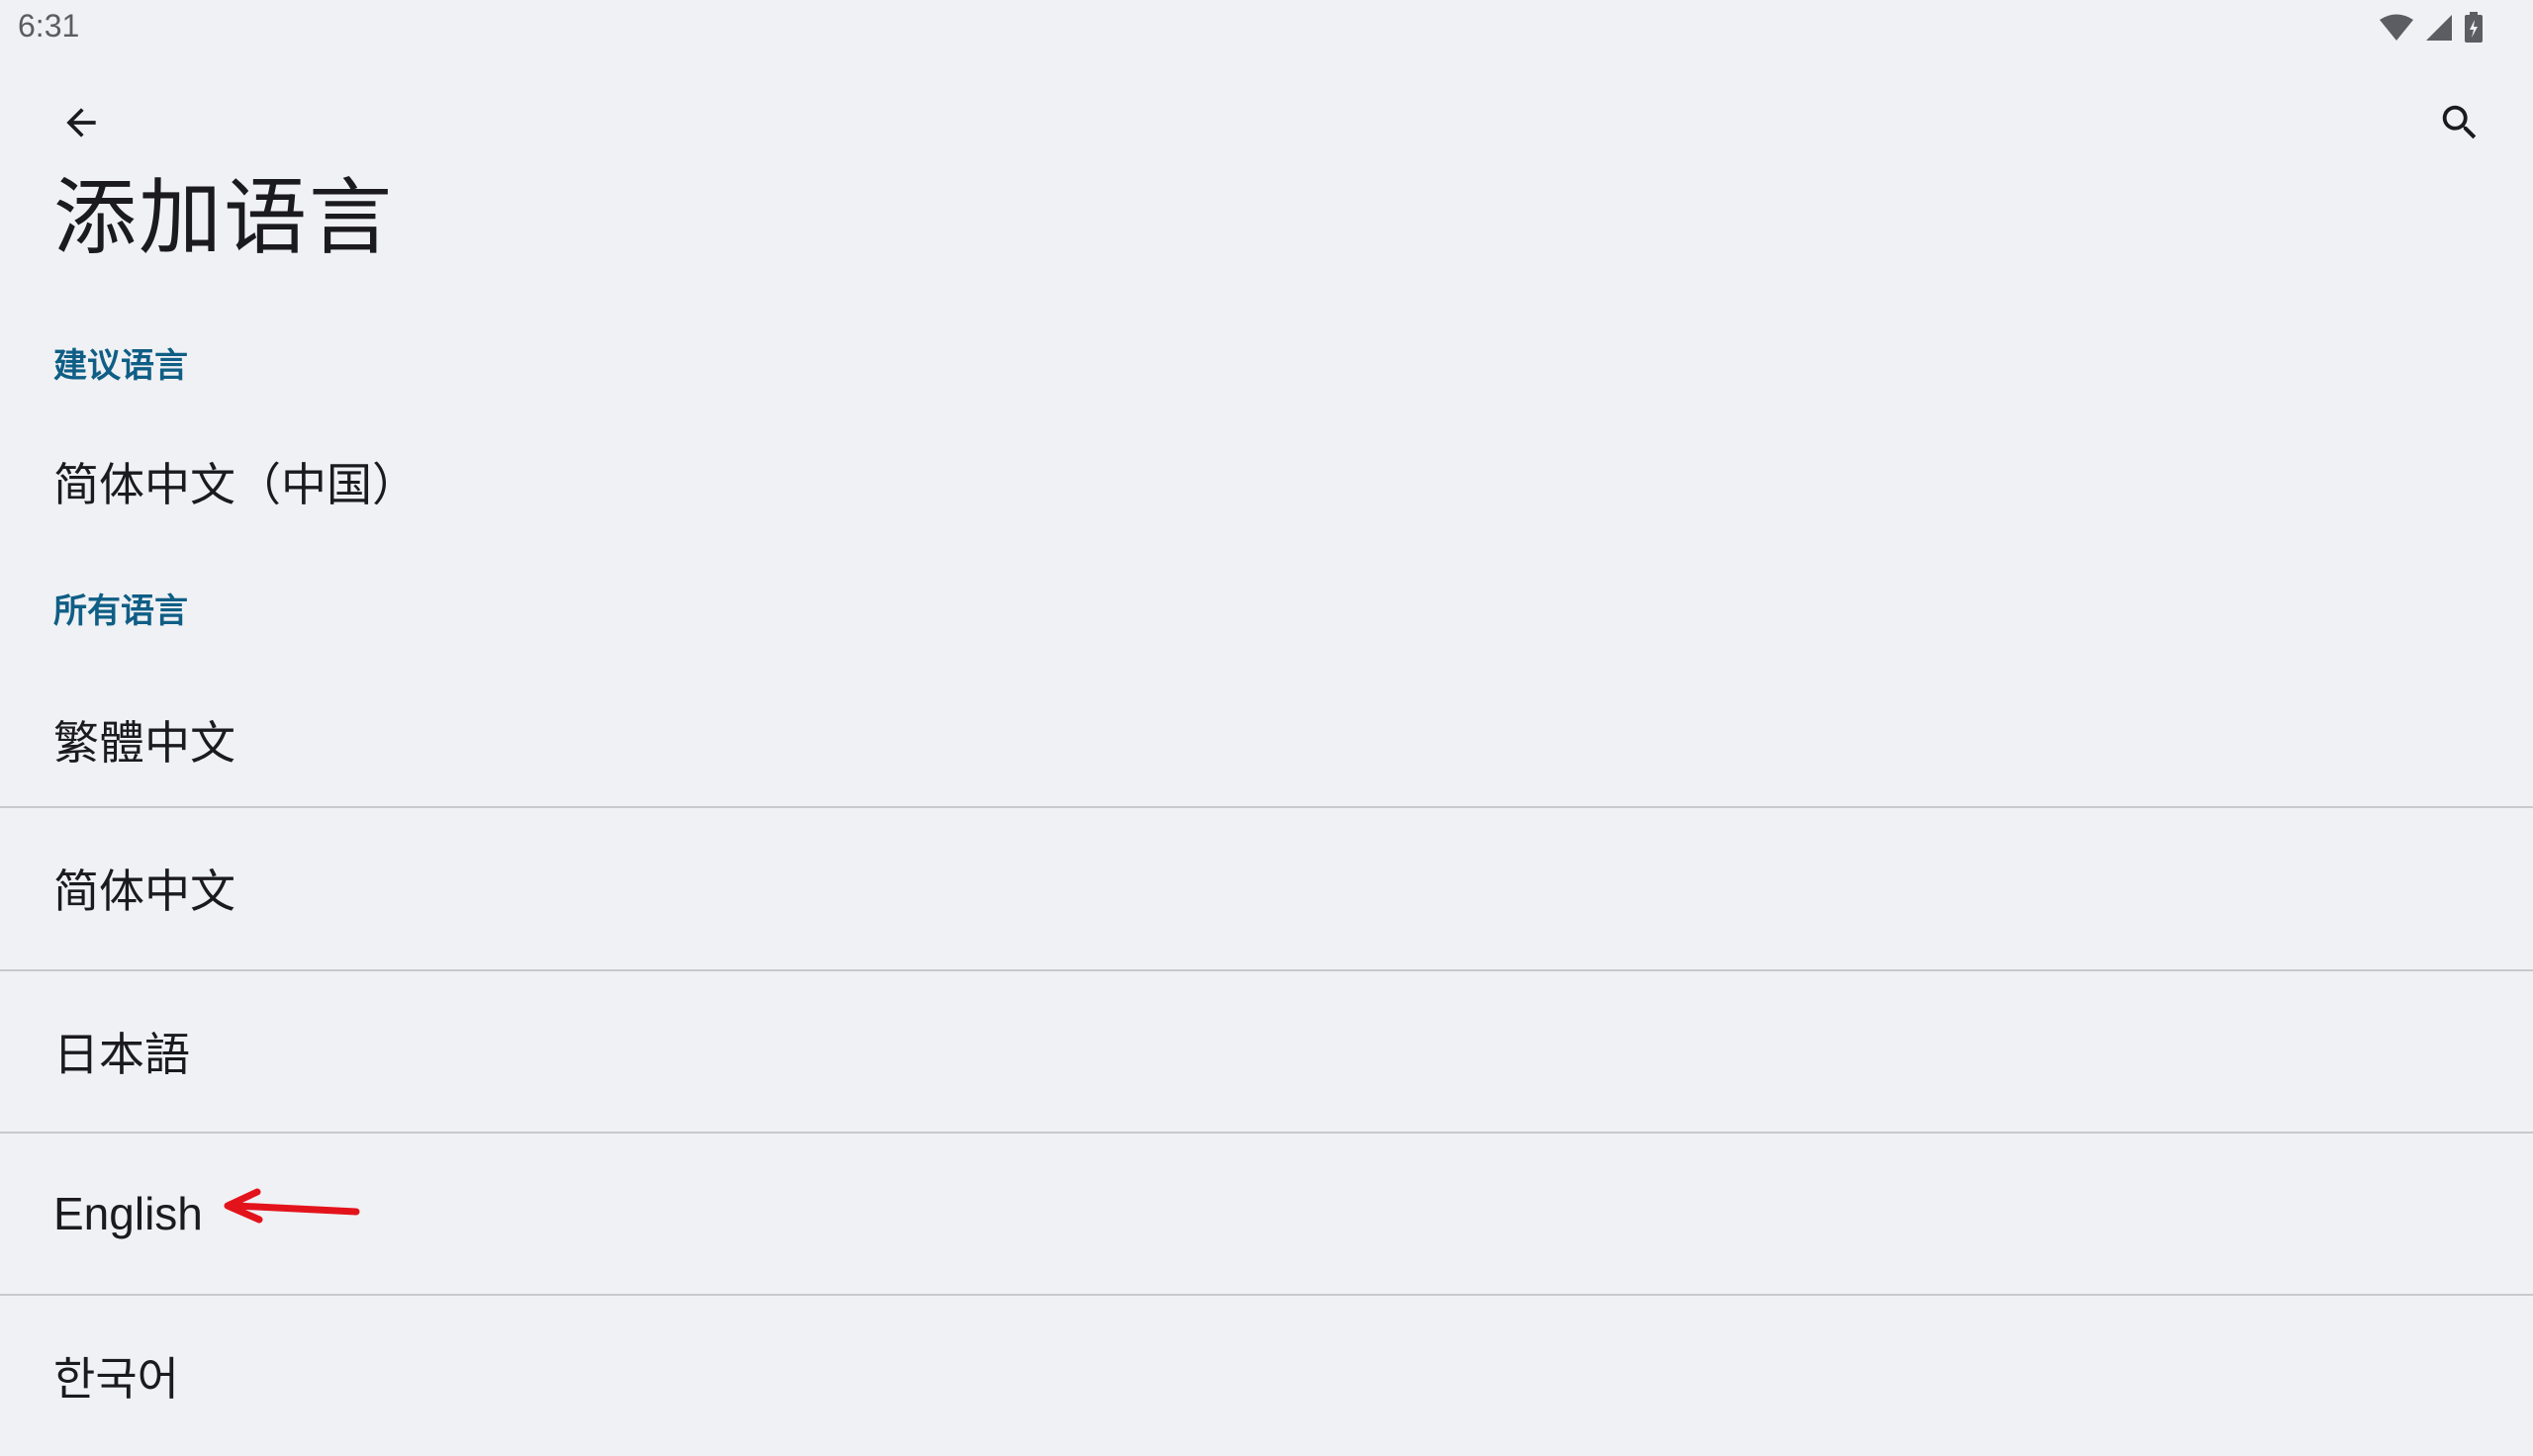 The image size is (2533, 1456). I want to click on search-button, so click(2459, 124).